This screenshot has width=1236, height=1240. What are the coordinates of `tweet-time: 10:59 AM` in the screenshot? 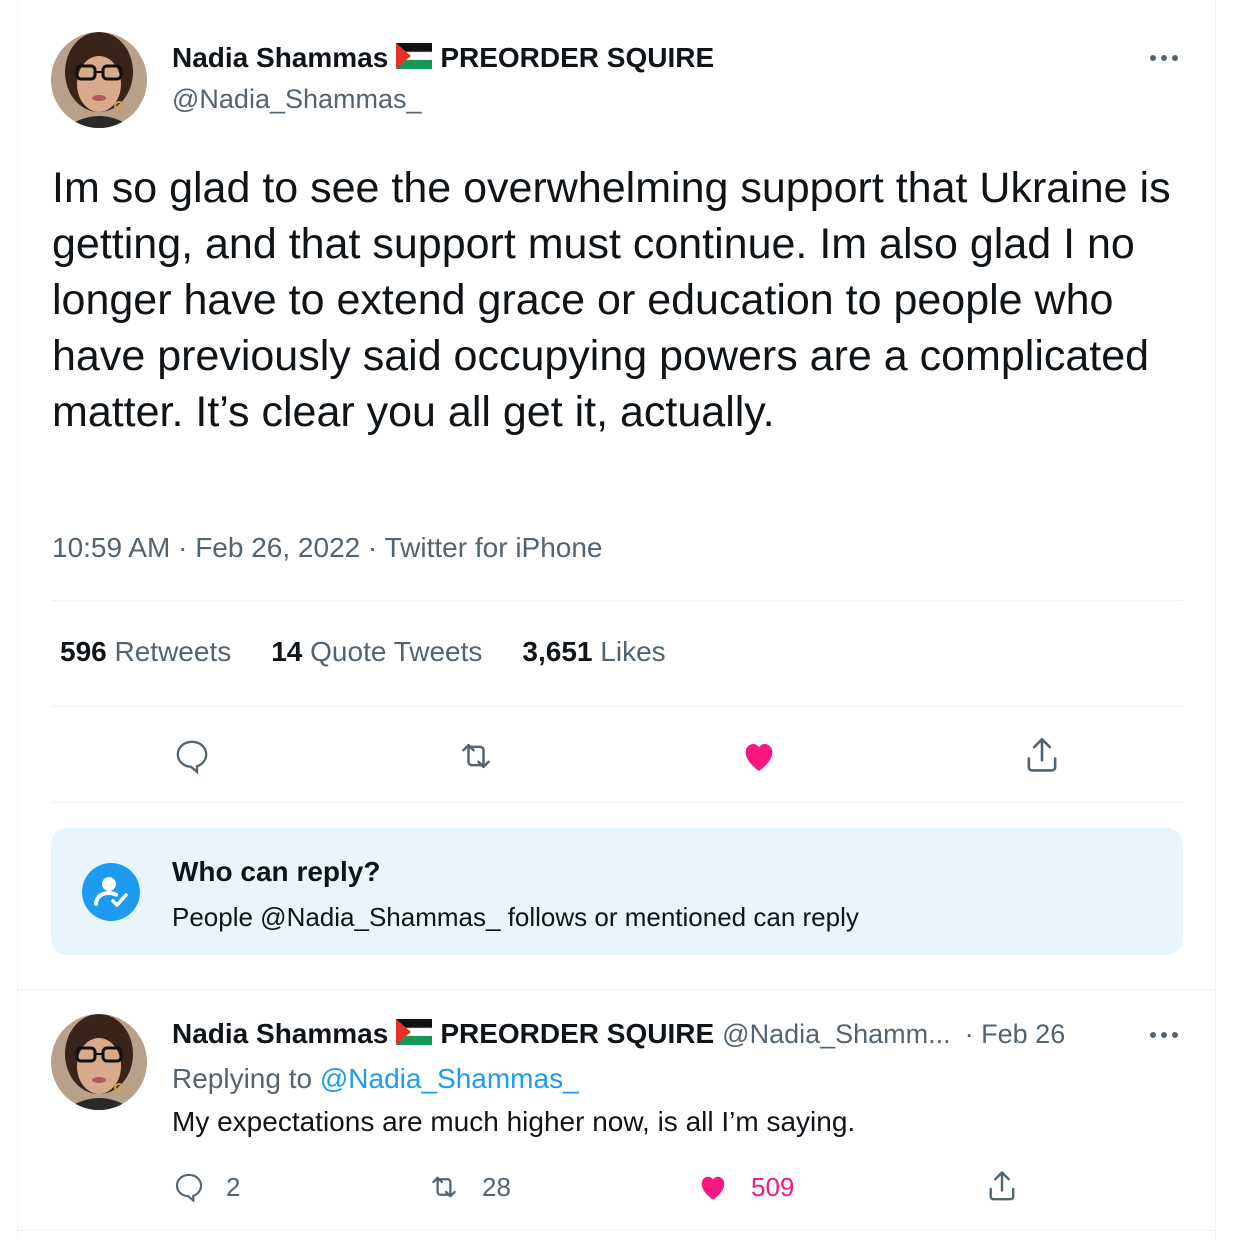 It's located at (111, 547).